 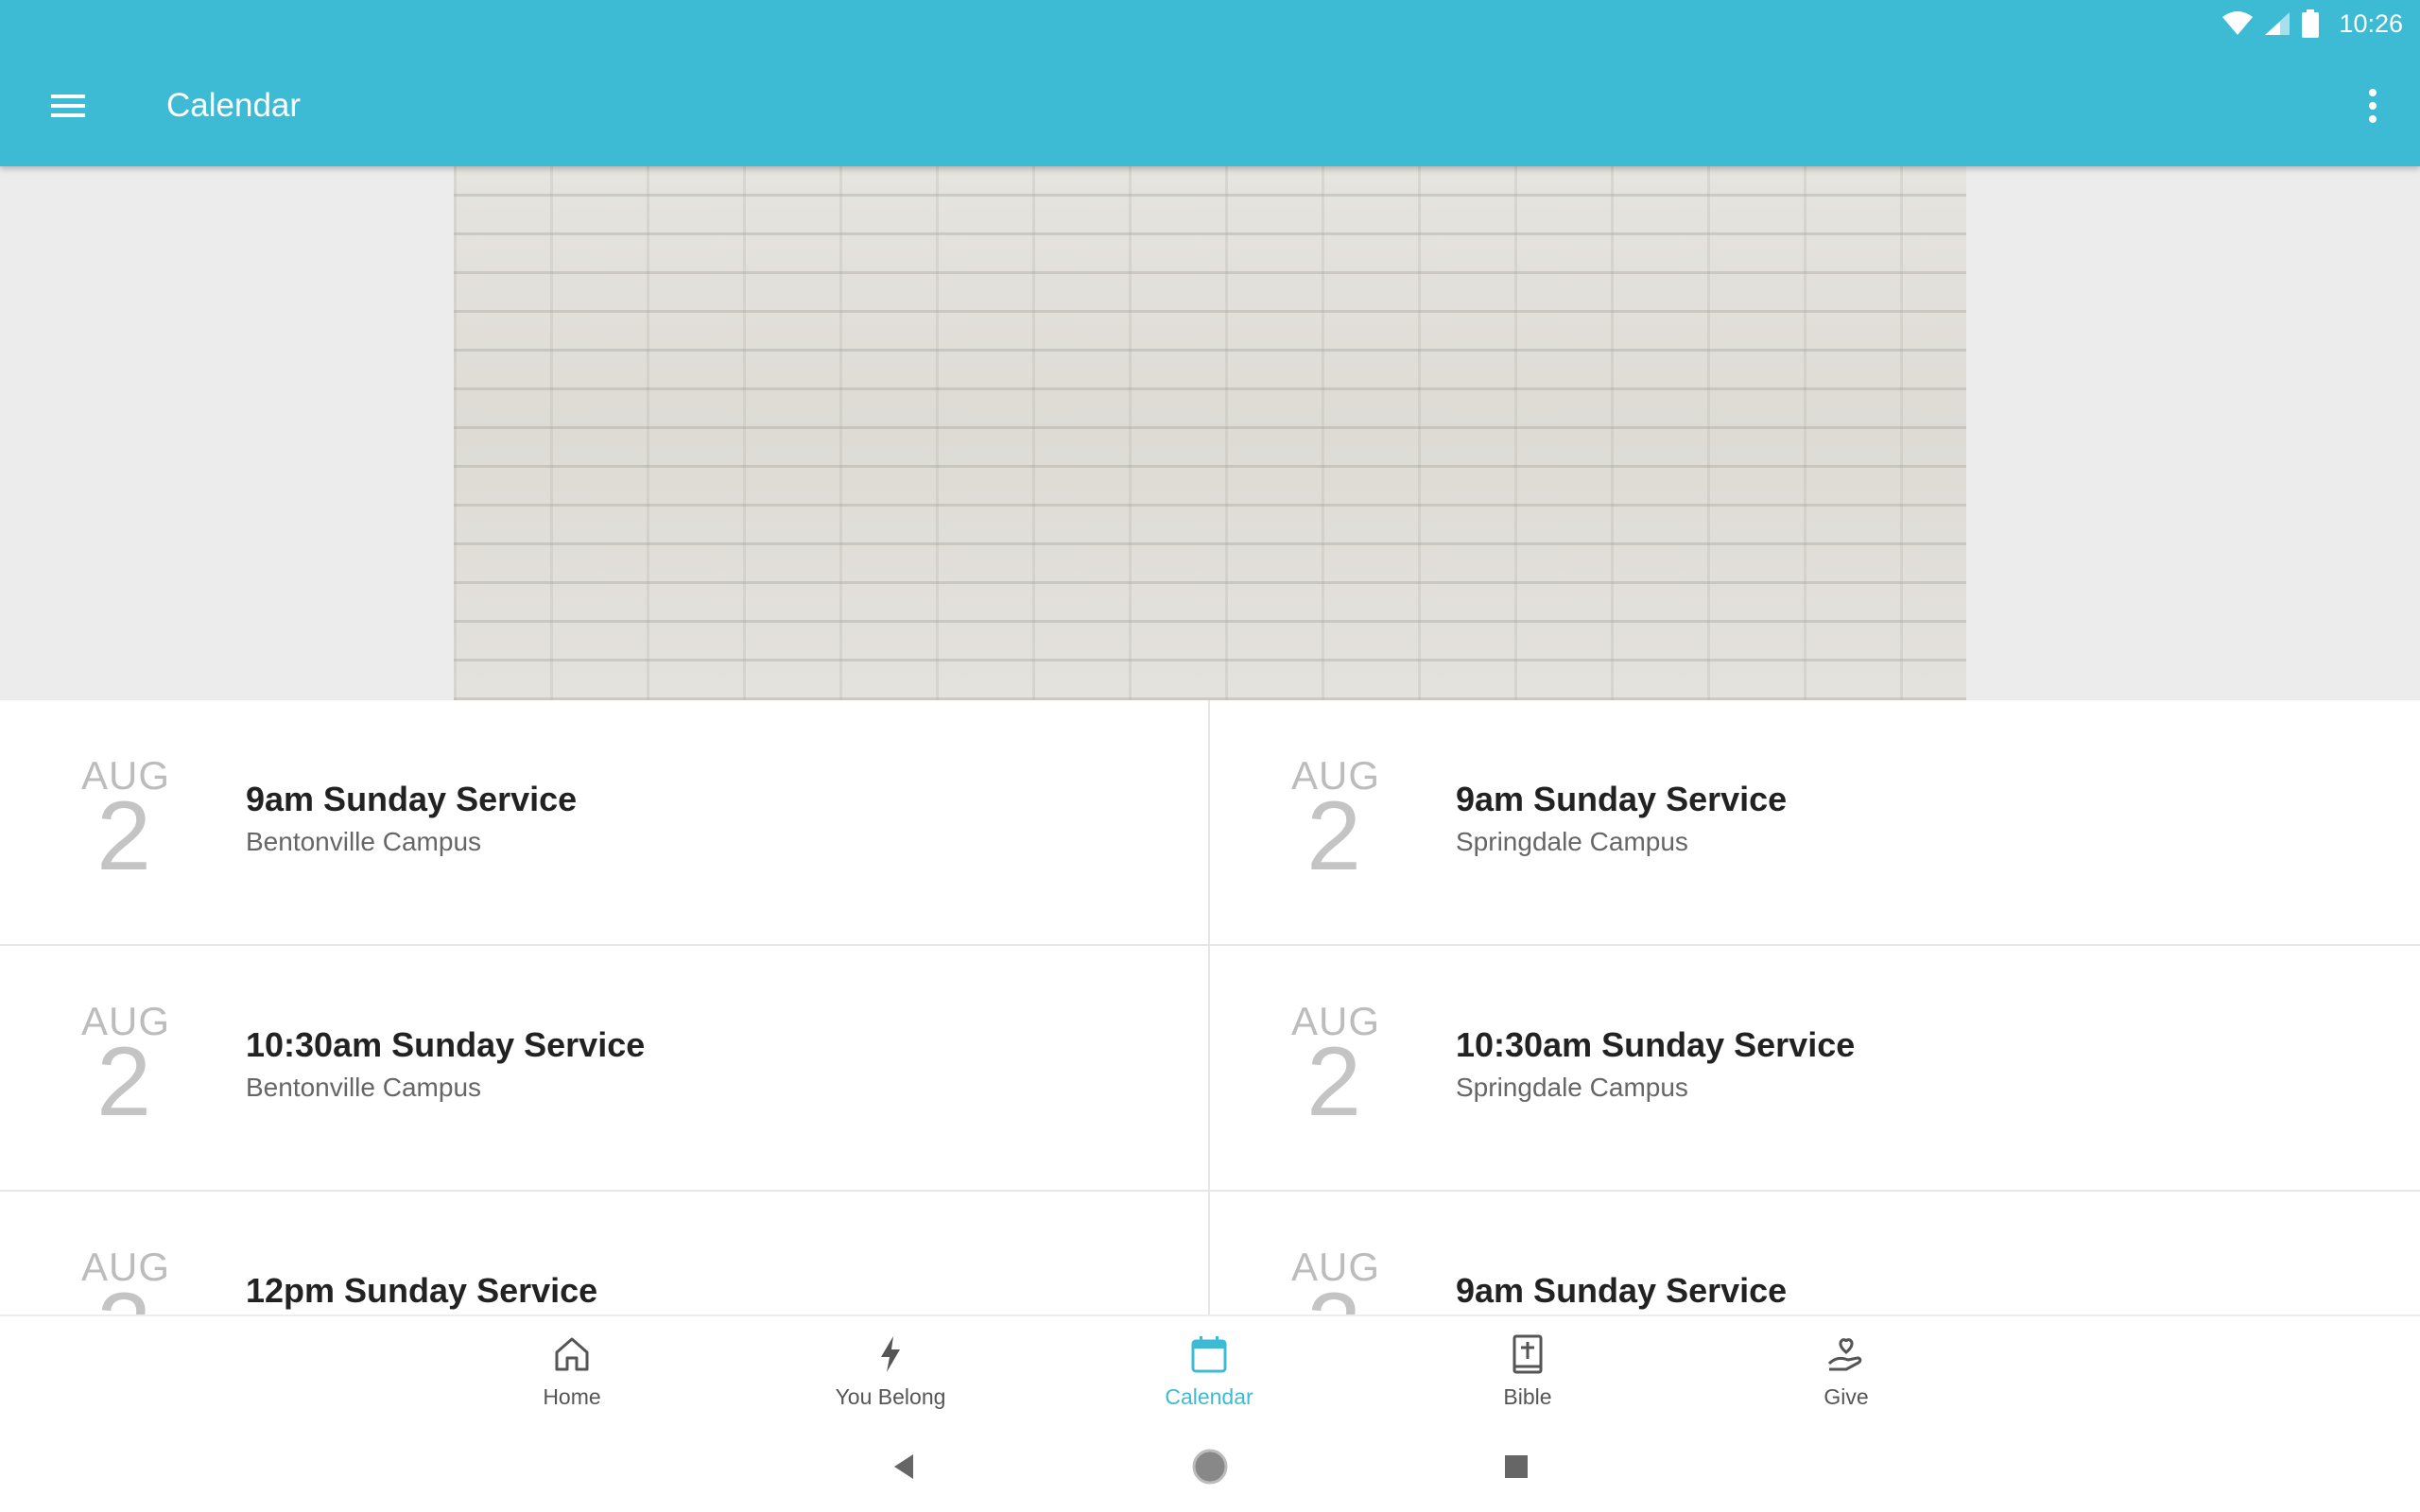 What do you see at coordinates (2277, 23) in the screenshot?
I see `cellular-signal-icon` at bounding box center [2277, 23].